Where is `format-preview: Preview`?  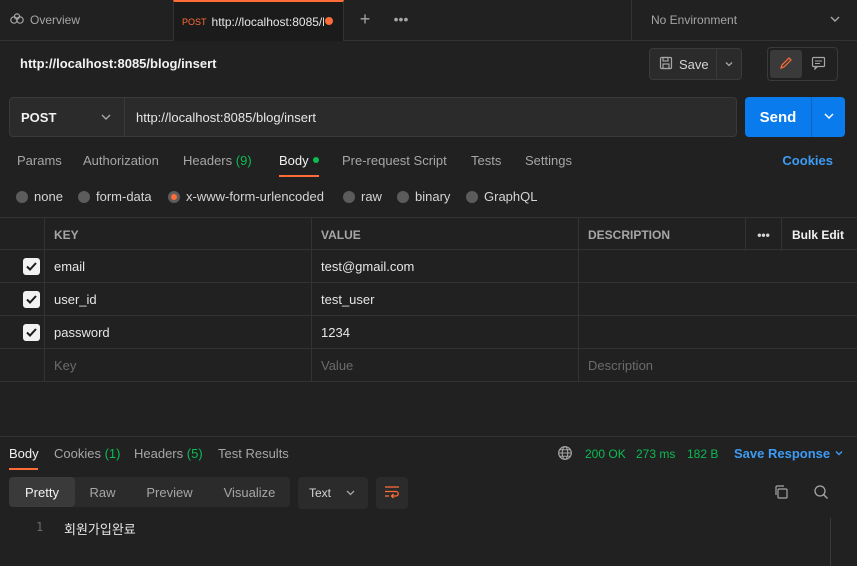
format-preview: Preview is located at coordinates (169, 492).